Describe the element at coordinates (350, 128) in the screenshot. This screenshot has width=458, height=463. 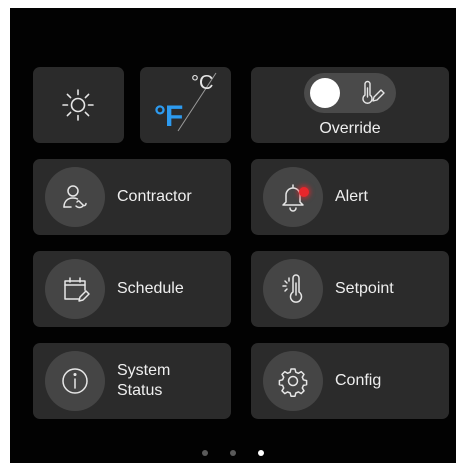
I see `override-label: Override` at that location.